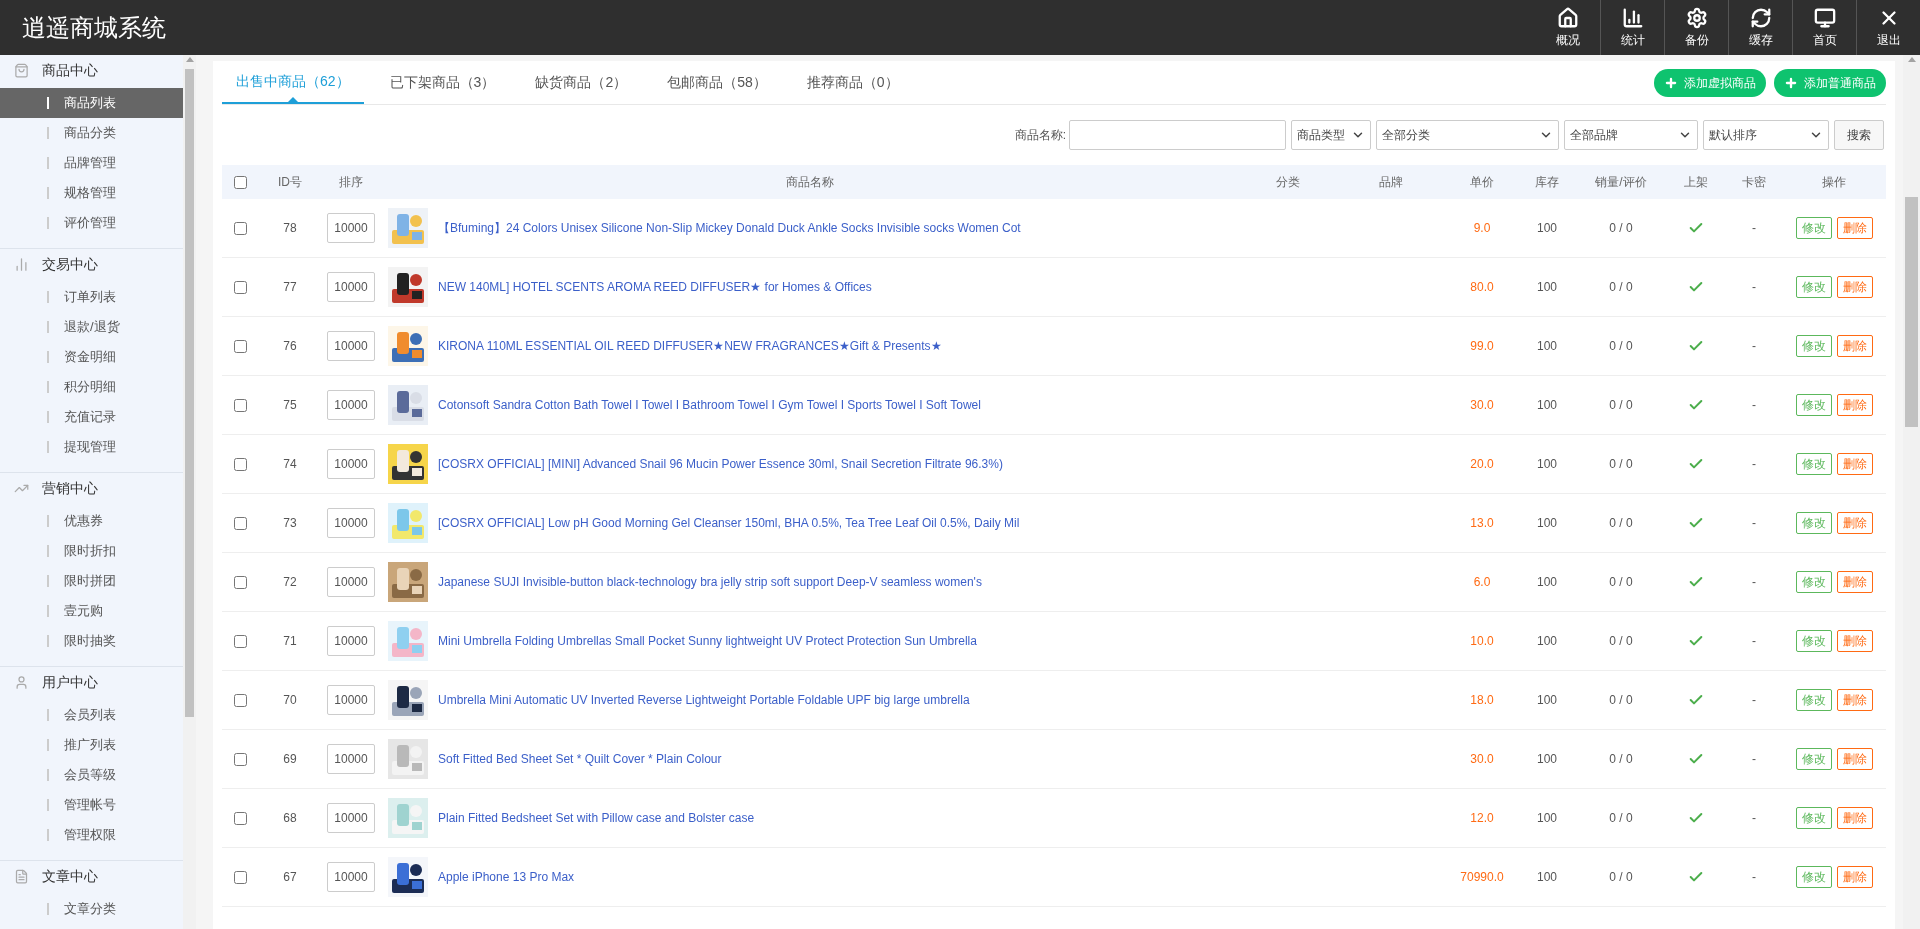  Describe the element at coordinates (1696, 27) in the screenshot. I see `nav-button: 备份` at that location.